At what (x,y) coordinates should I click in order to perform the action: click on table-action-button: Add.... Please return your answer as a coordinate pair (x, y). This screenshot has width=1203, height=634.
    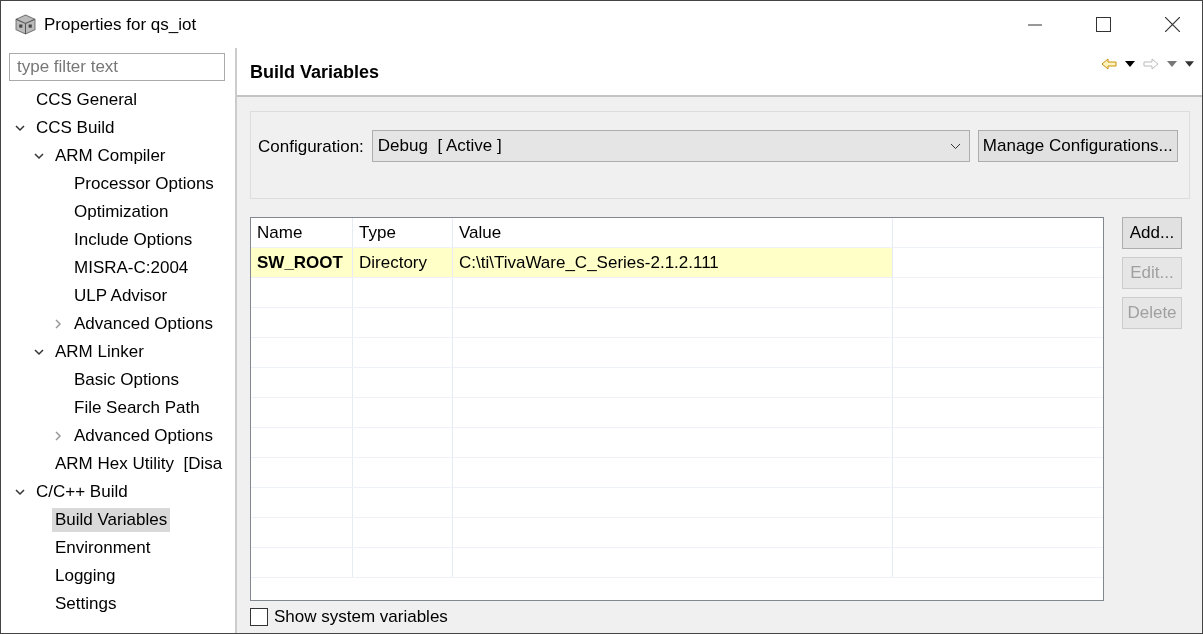
    Looking at the image, I should click on (1152, 233).